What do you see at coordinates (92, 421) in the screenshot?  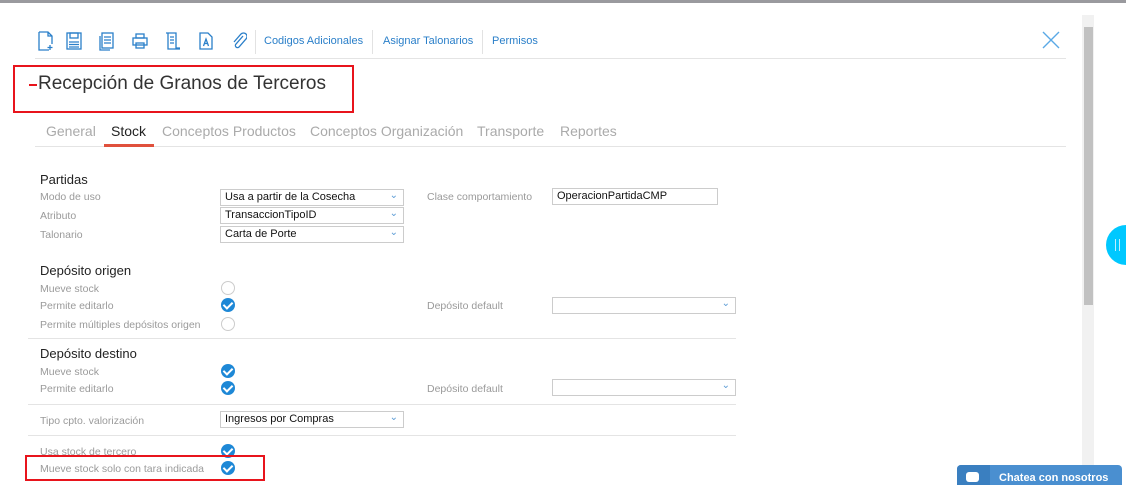 I see `tipo-valorizacion-label: Tipo cpto. valorización` at bounding box center [92, 421].